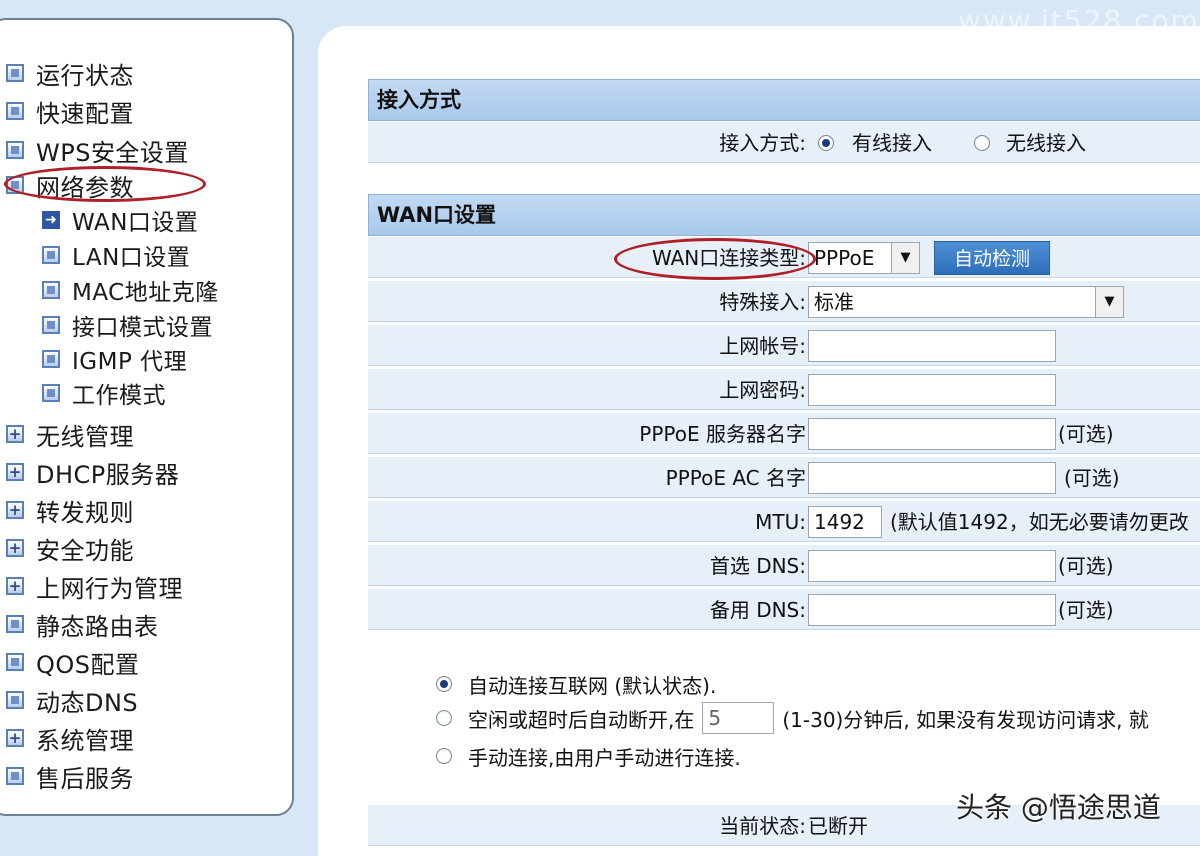  What do you see at coordinates (757, 566) in the screenshot?
I see `dns1-label: 首选 DNS:` at bounding box center [757, 566].